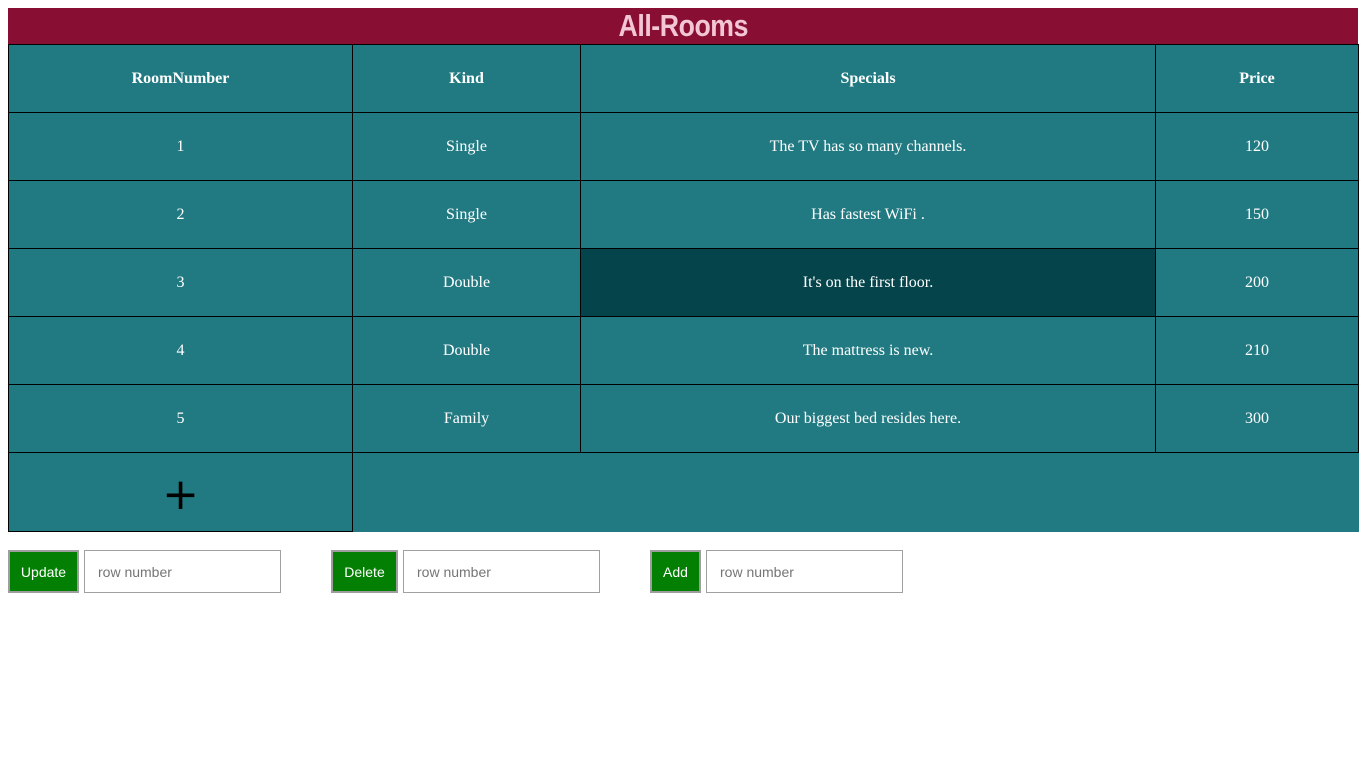  I want to click on add-row-cell: +, so click(180, 492).